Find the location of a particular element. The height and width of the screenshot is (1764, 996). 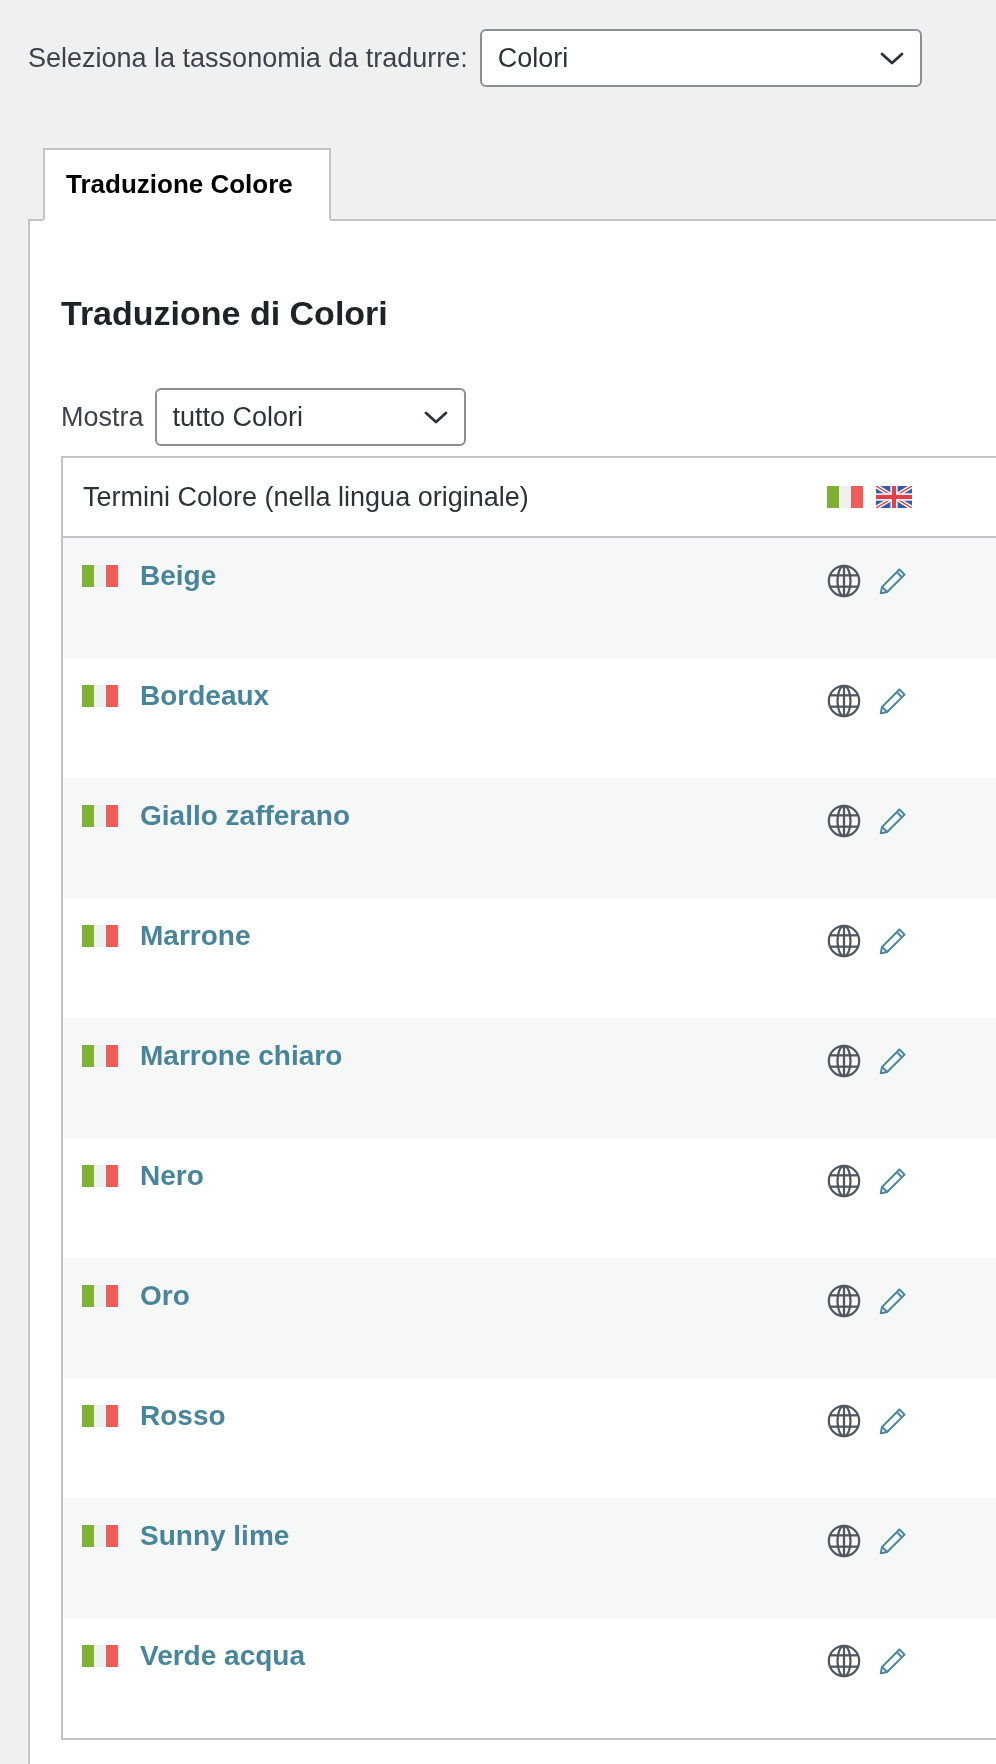

uk-flag-icon is located at coordinates (894, 497).